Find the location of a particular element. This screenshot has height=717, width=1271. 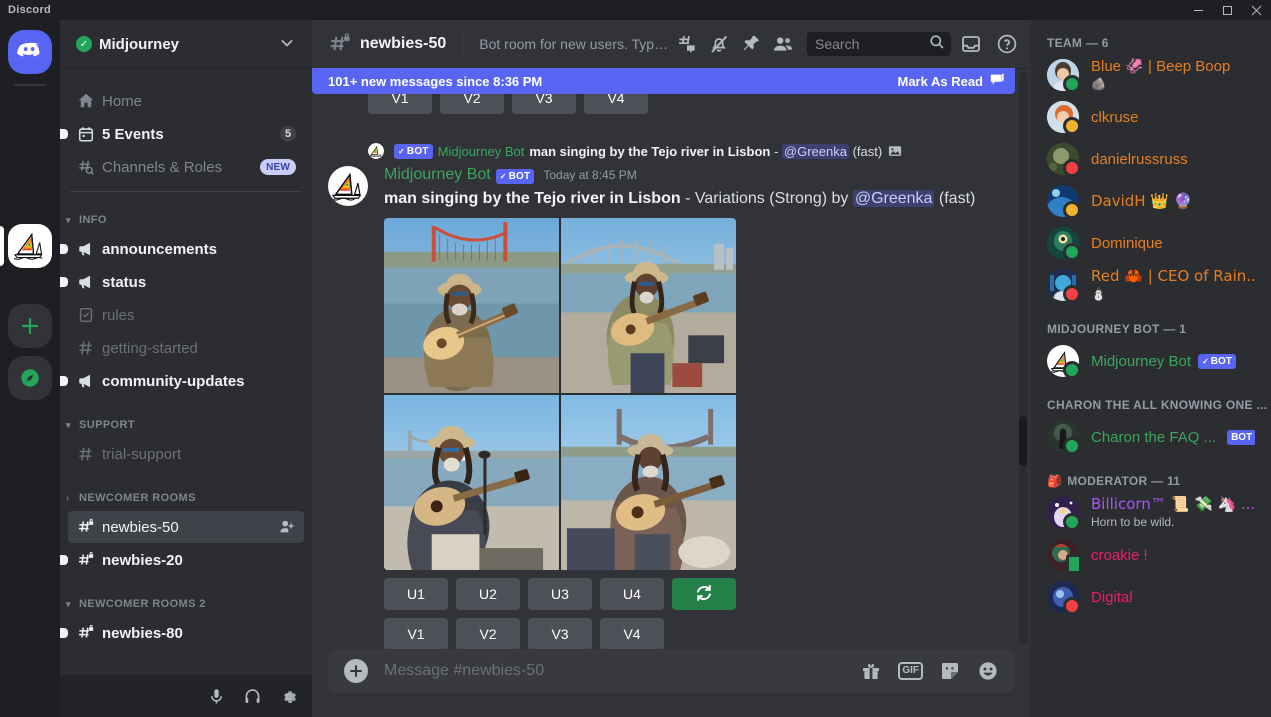

scrollbar-thumb is located at coordinates (1023, 441).